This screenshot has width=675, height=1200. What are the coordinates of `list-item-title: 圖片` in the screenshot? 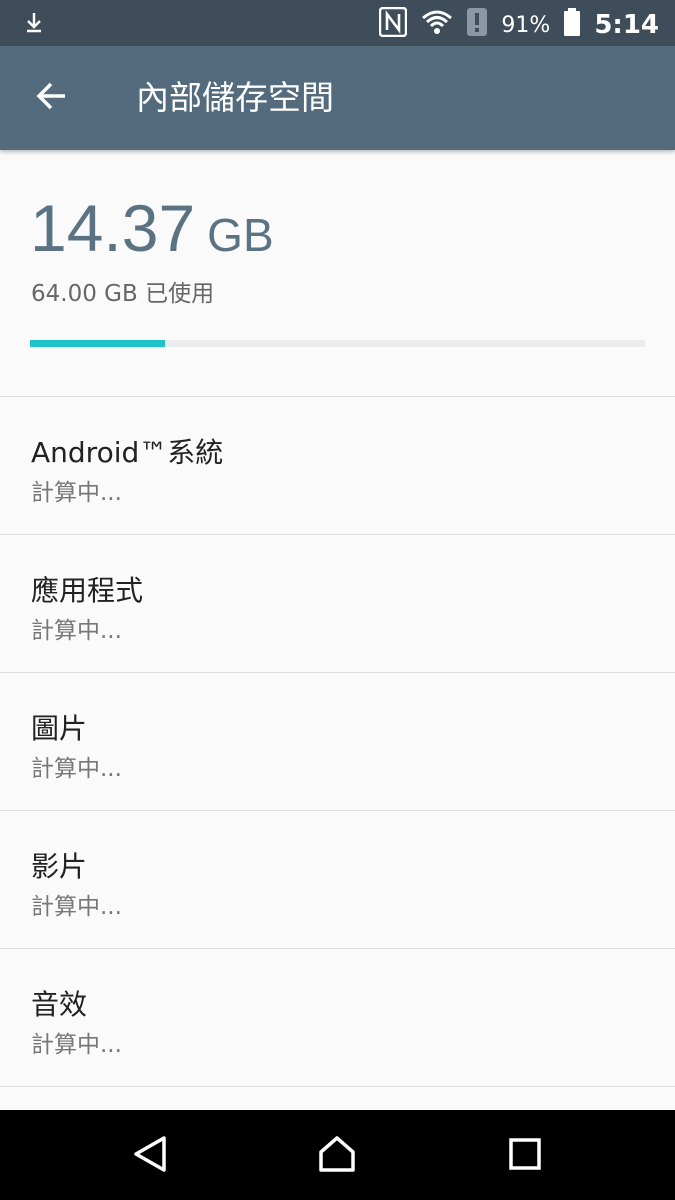 It's located at (59, 728).